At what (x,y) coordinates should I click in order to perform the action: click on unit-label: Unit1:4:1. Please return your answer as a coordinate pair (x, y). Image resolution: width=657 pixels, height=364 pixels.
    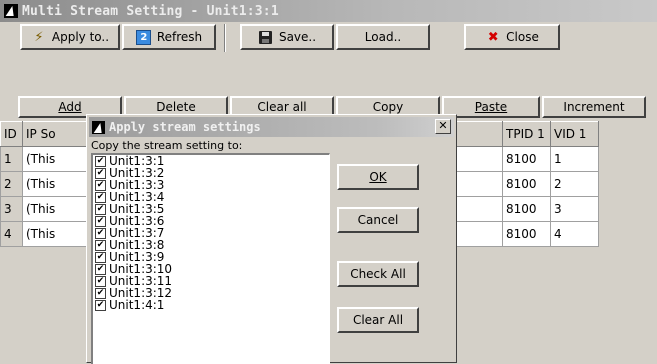
    Looking at the image, I should click on (137, 305).